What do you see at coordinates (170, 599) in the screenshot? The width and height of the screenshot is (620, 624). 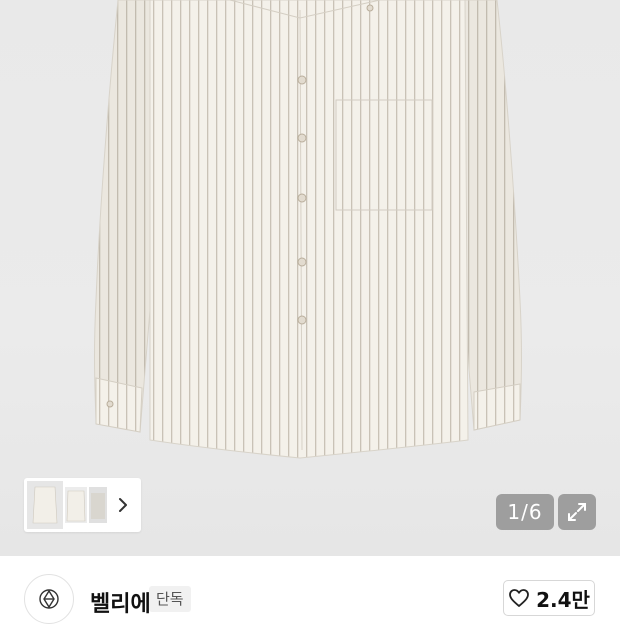 I see `exclusive-badge: 단독` at bounding box center [170, 599].